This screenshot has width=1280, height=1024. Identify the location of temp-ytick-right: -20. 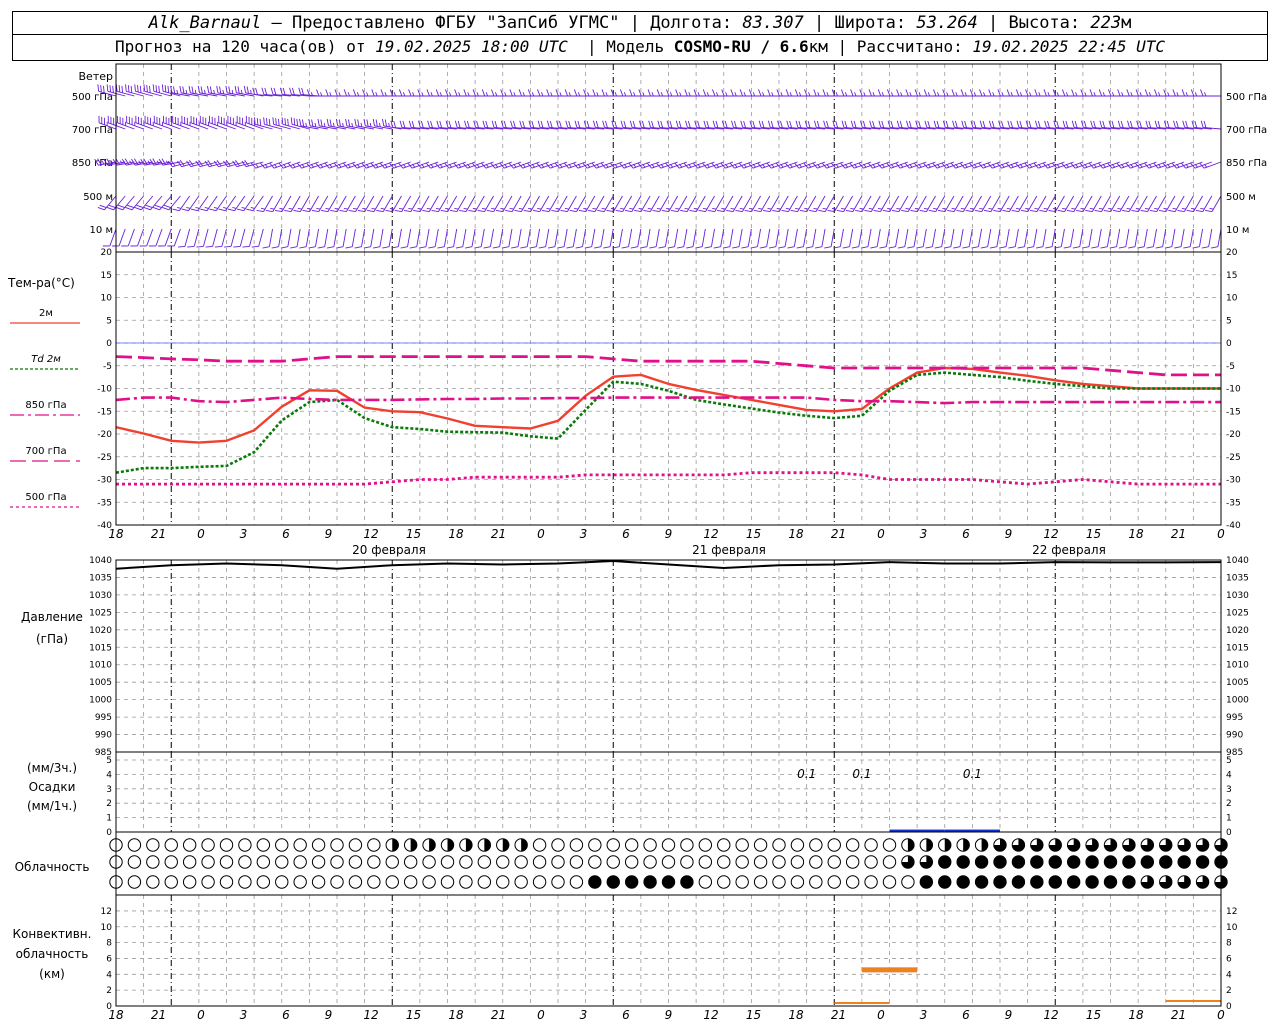
(1233, 435).